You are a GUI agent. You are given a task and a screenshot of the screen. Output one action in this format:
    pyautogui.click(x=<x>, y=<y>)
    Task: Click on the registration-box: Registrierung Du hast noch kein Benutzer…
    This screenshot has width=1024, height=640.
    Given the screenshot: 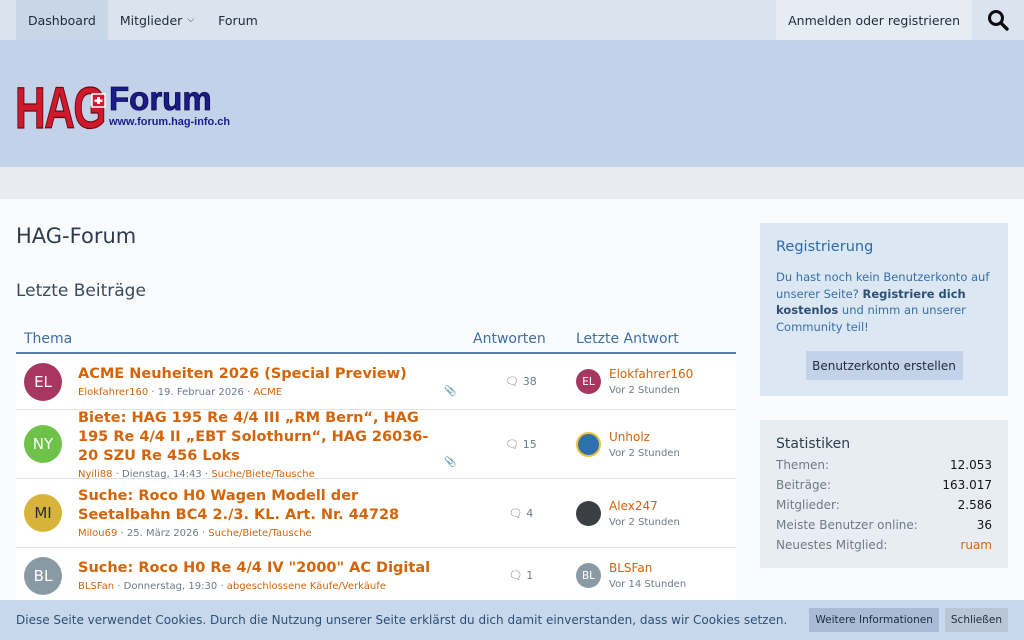 What is the action you would take?
    pyautogui.click(x=884, y=309)
    